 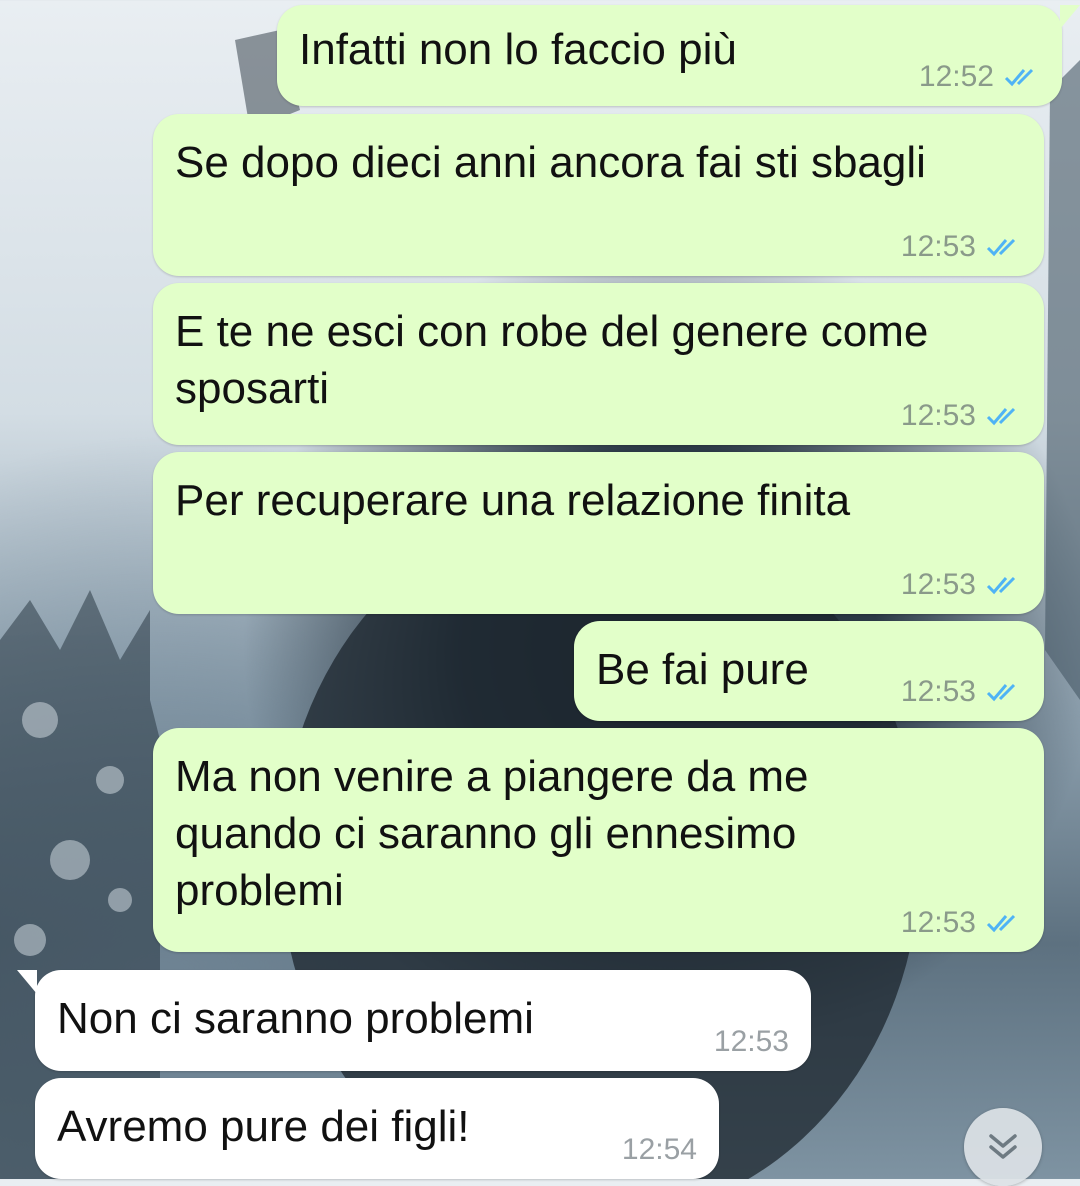 I want to click on message-text: Per recuperare una relazione finita, so click(x=513, y=500).